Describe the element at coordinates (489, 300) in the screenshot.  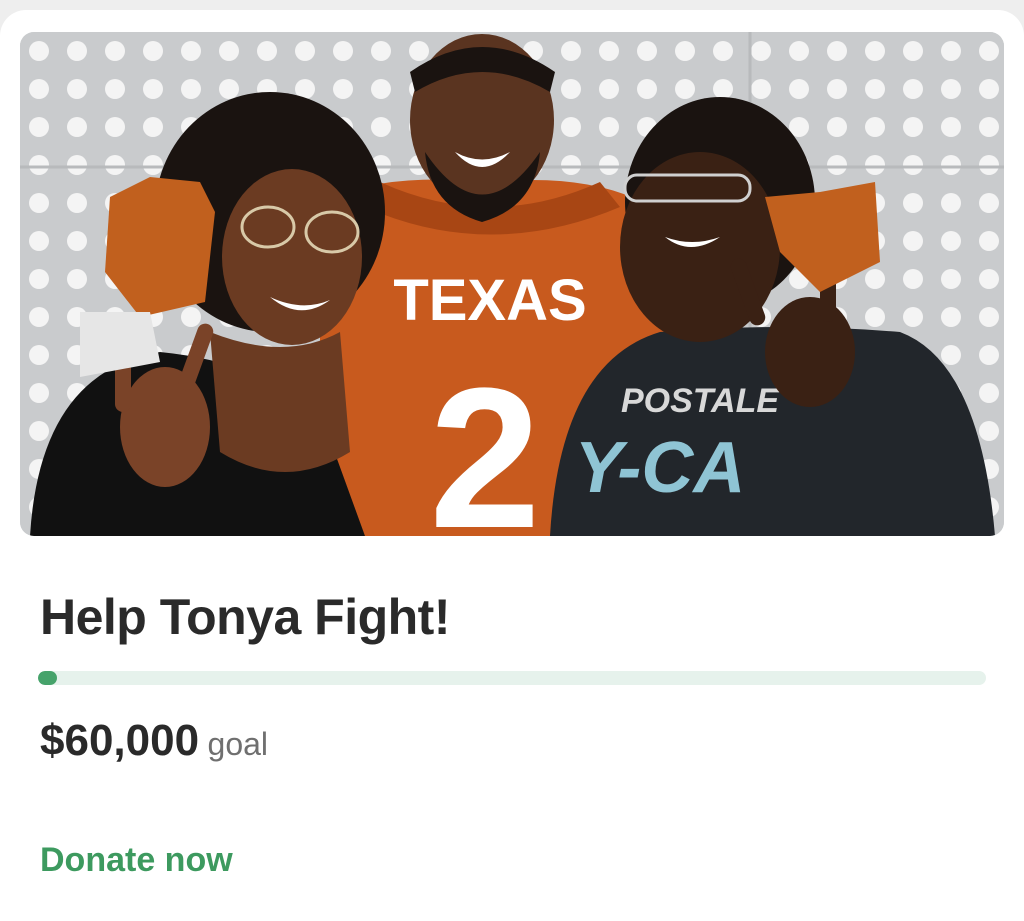
I see `jersey-team-text: TEXAS` at that location.